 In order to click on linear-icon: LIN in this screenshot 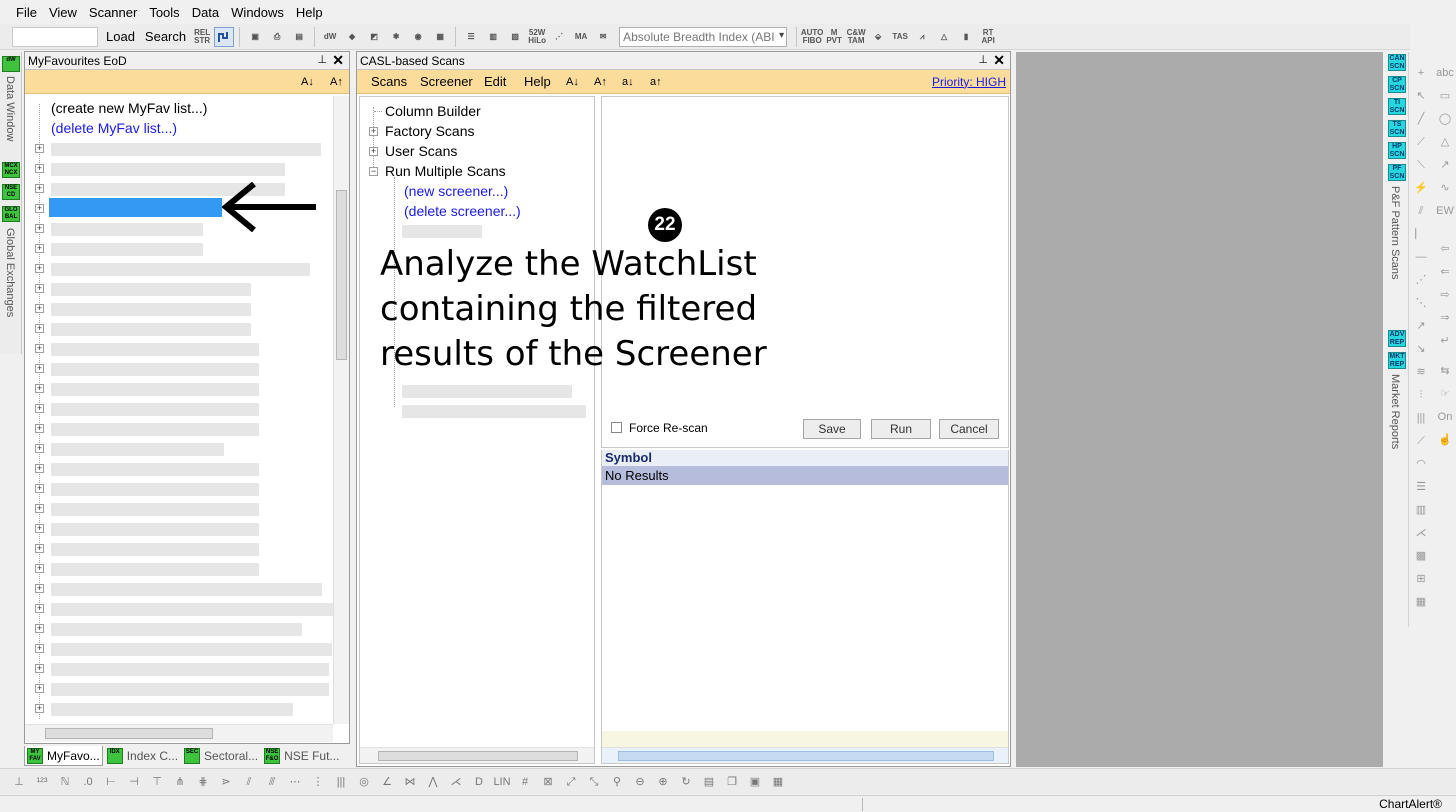, I will do `click(502, 782)`.